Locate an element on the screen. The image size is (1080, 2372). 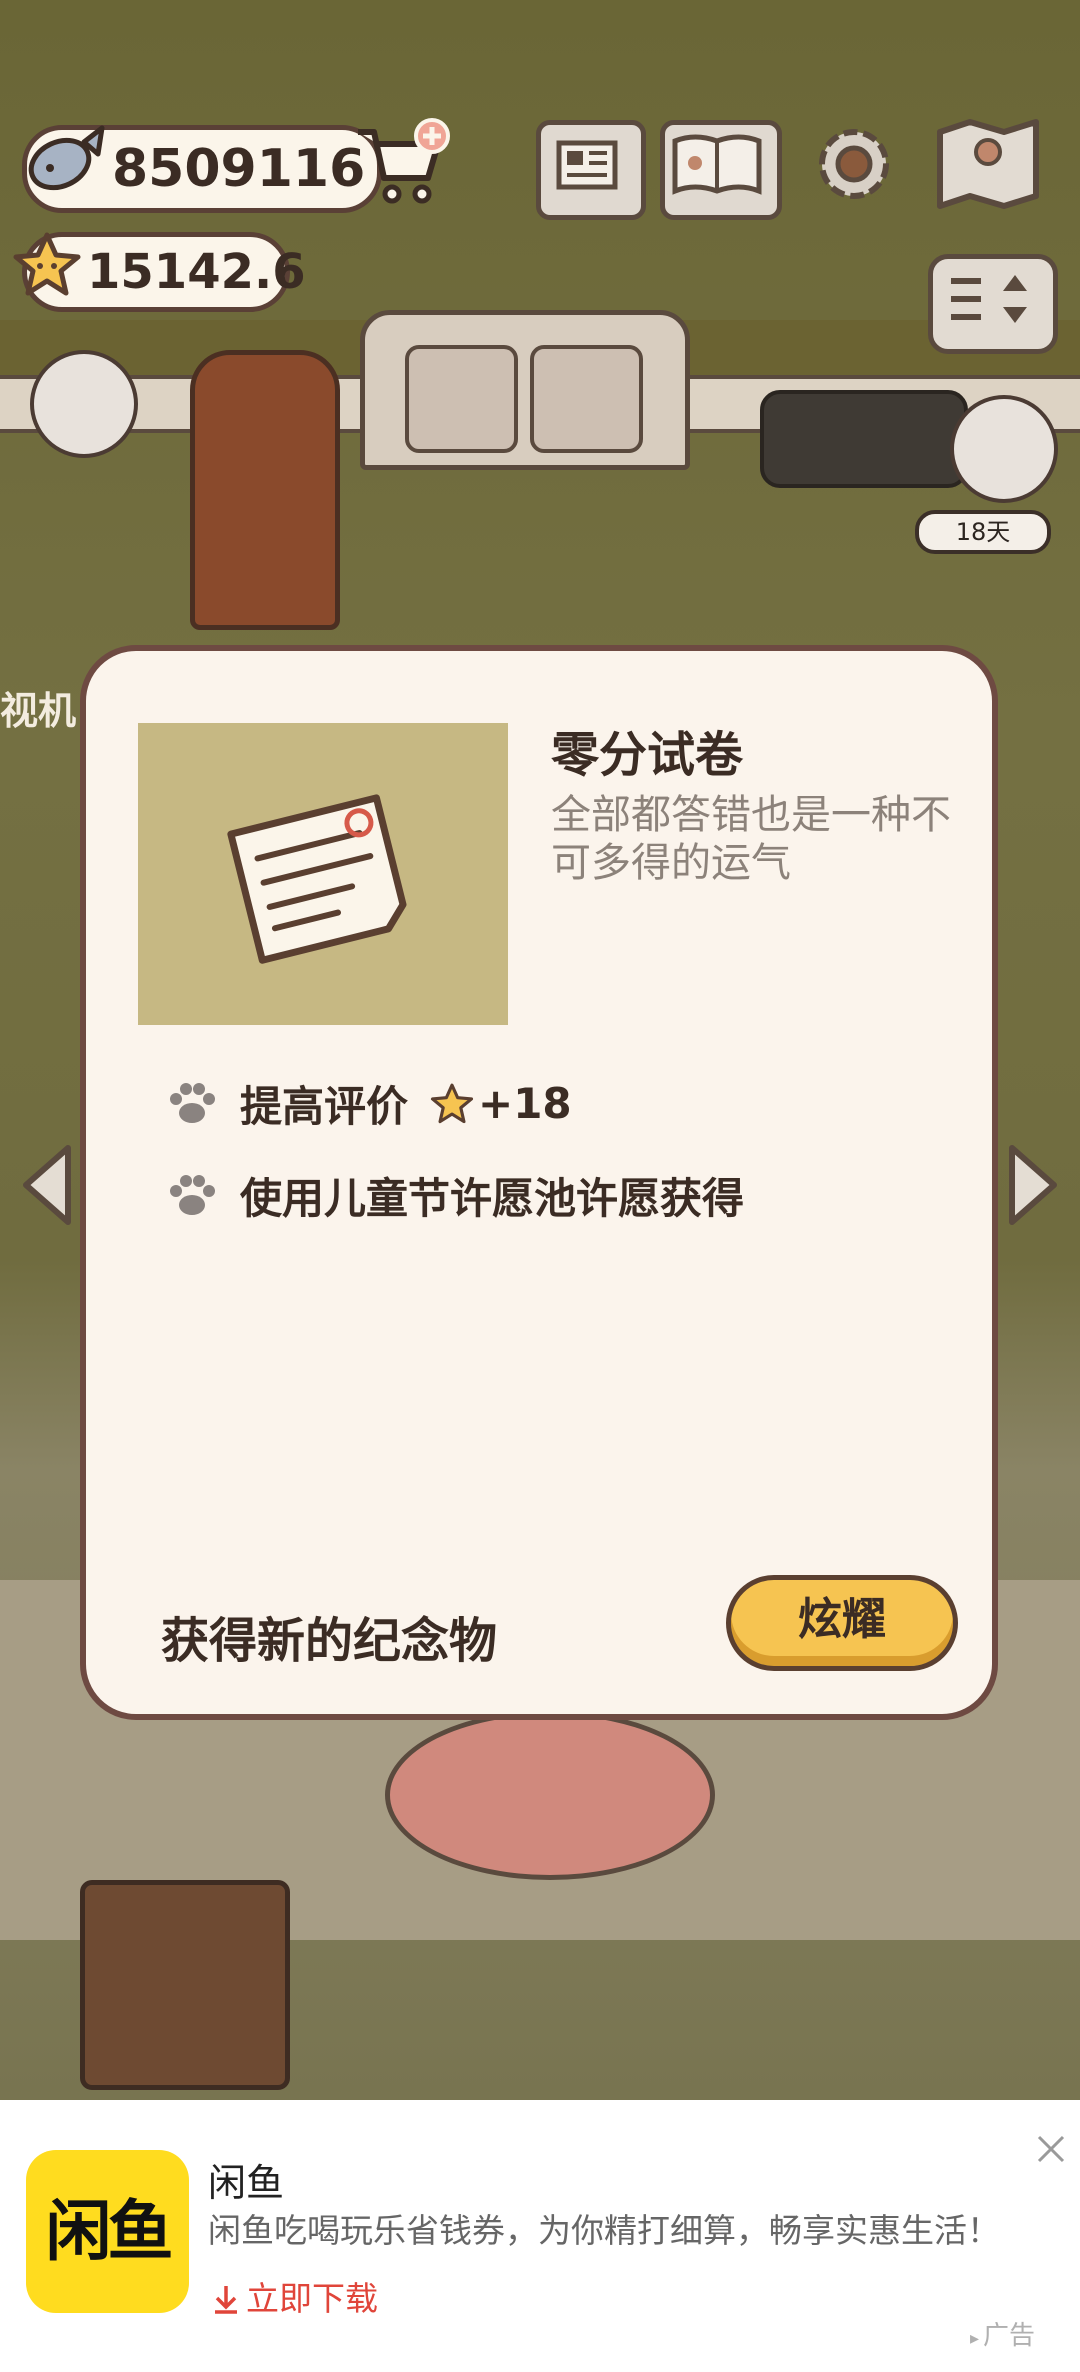
day-badge: 18天 is located at coordinates (983, 532).